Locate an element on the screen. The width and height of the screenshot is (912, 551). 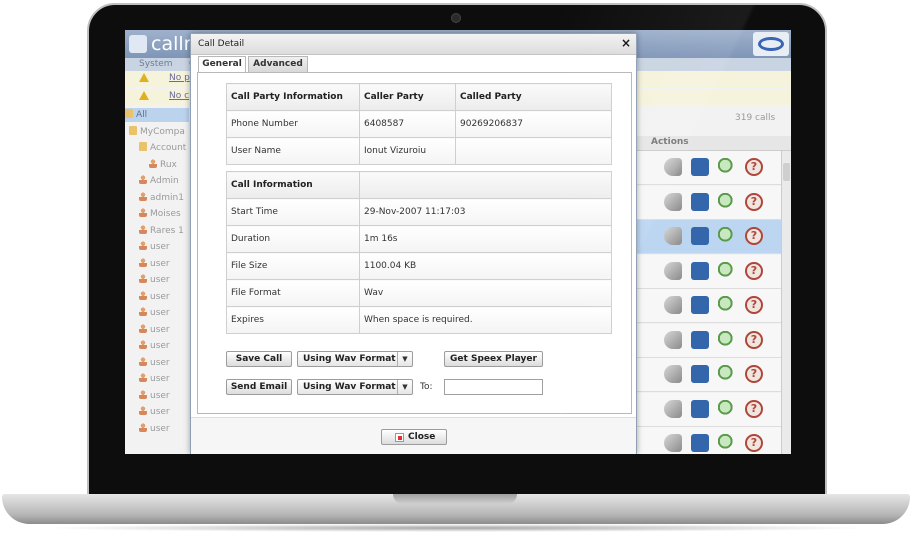
dialog-title: Call Detail is located at coordinates (221, 44).